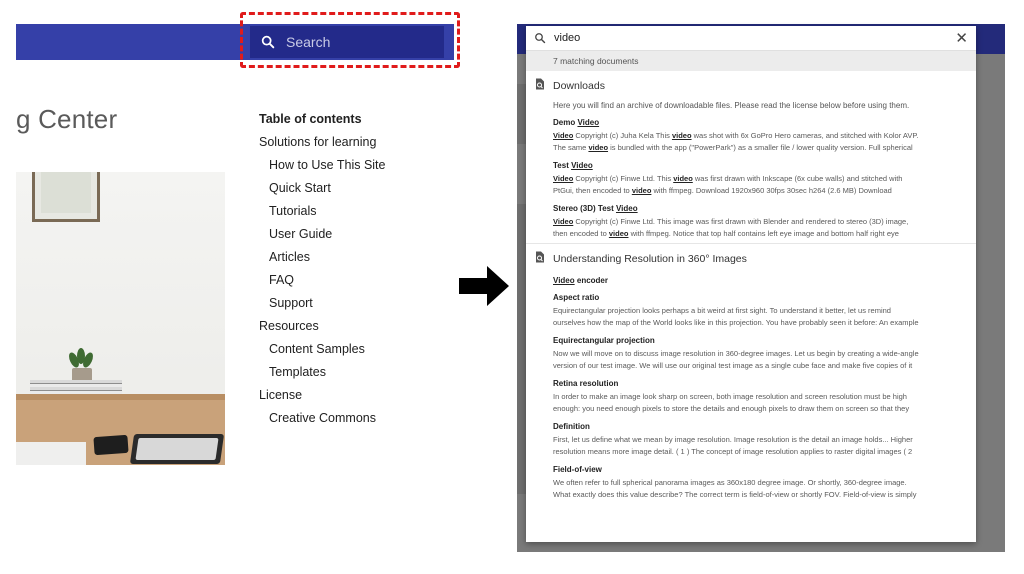 The image size is (1024, 574). I want to click on page-title: g Center, so click(67, 119).